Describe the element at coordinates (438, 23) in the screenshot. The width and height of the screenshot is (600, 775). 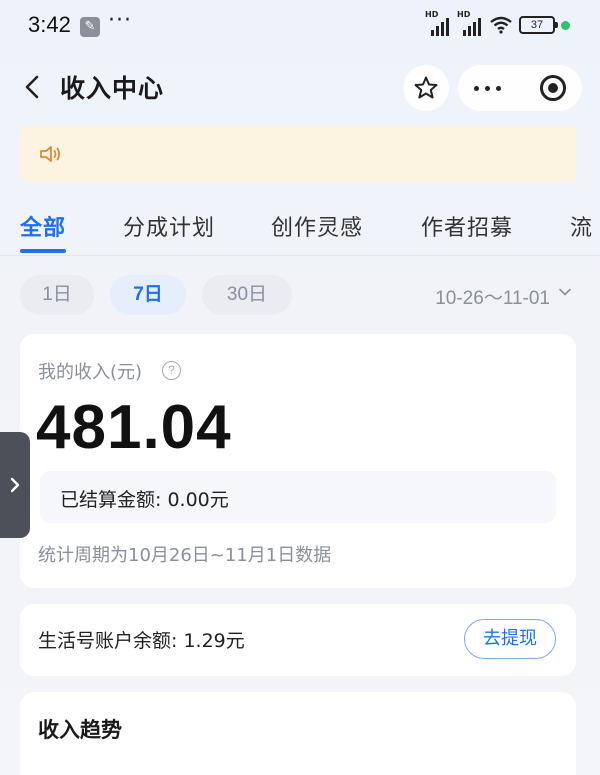
I see `signal-icon: HD` at that location.